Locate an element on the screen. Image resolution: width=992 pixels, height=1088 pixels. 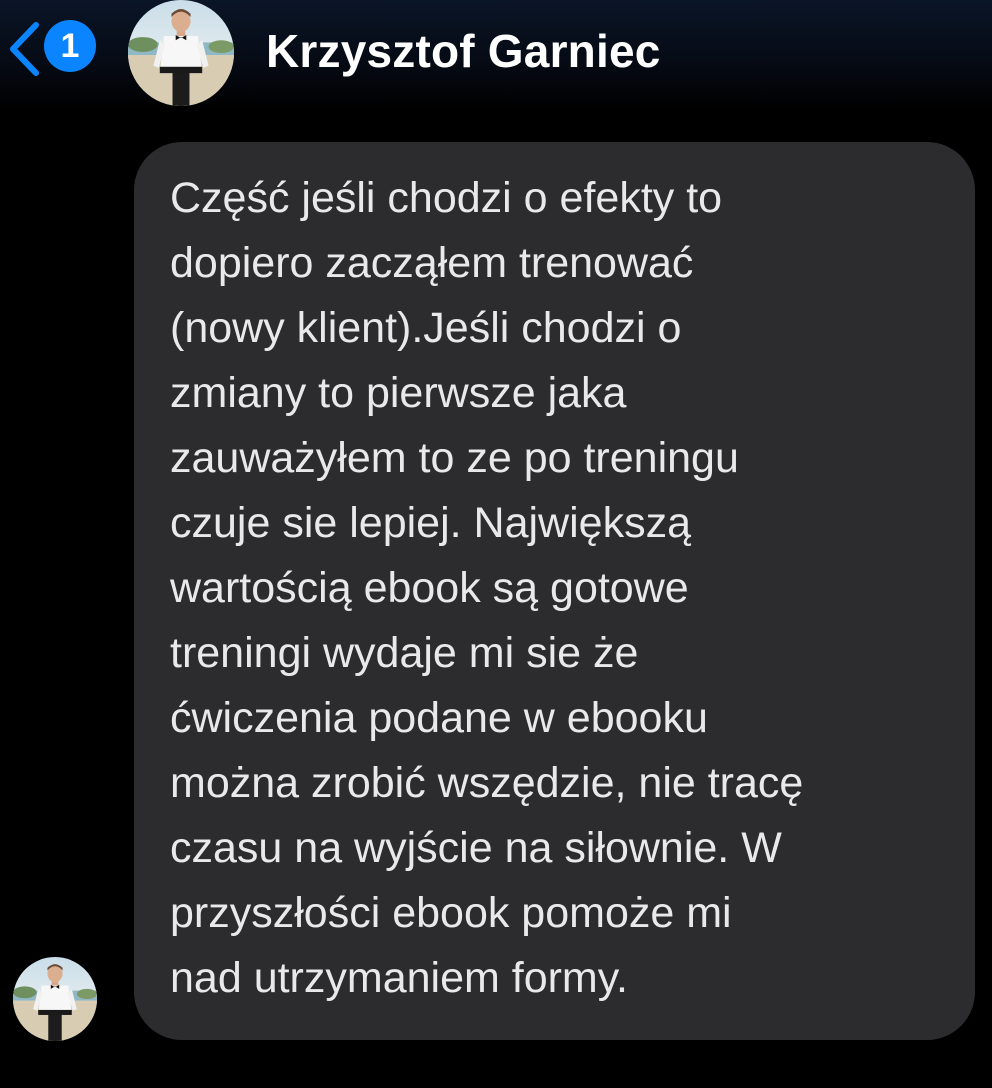
chat-header: 1 Krzysztof Garniec is located at coordinates (496, 55).